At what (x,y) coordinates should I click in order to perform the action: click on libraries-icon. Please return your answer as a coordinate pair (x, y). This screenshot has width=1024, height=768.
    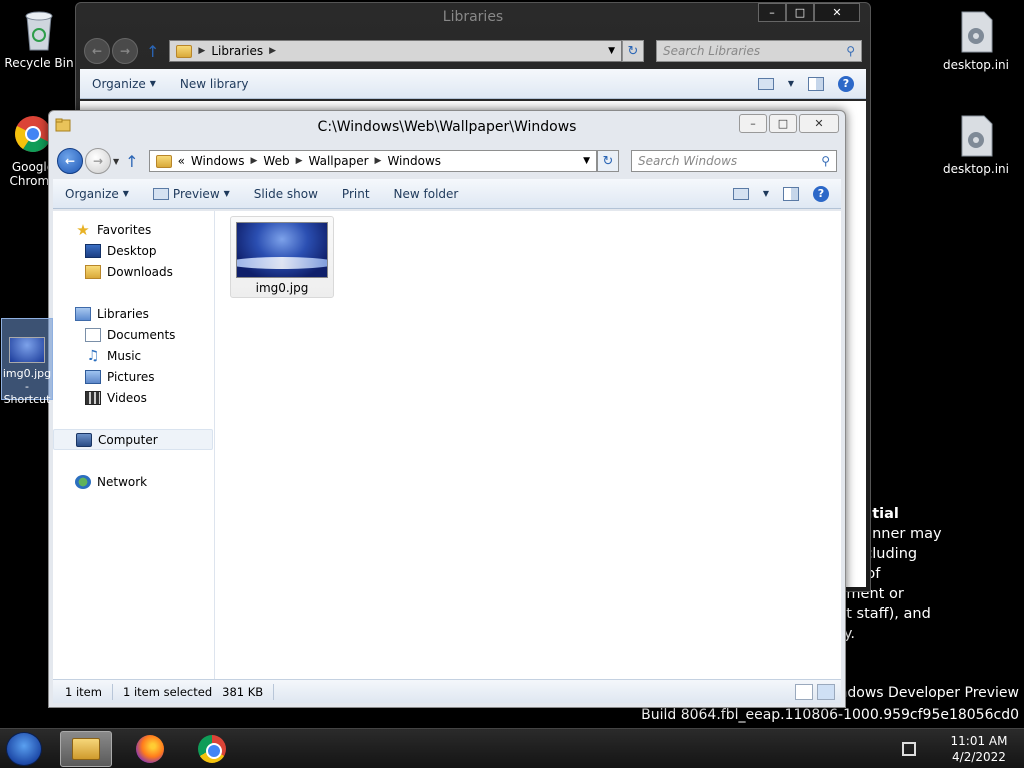
    Looking at the image, I should click on (184, 51).